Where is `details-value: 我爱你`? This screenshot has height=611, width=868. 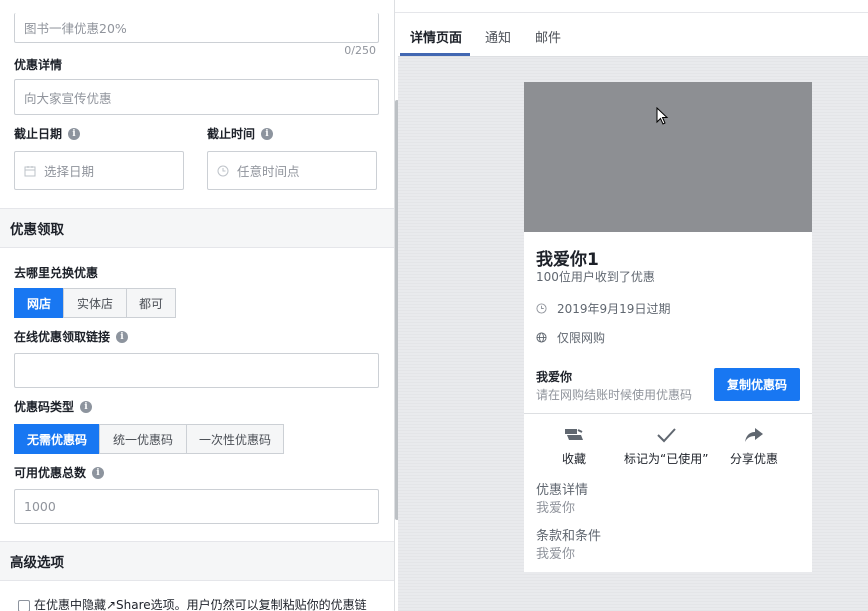 details-value: 我爱你 is located at coordinates (556, 508).